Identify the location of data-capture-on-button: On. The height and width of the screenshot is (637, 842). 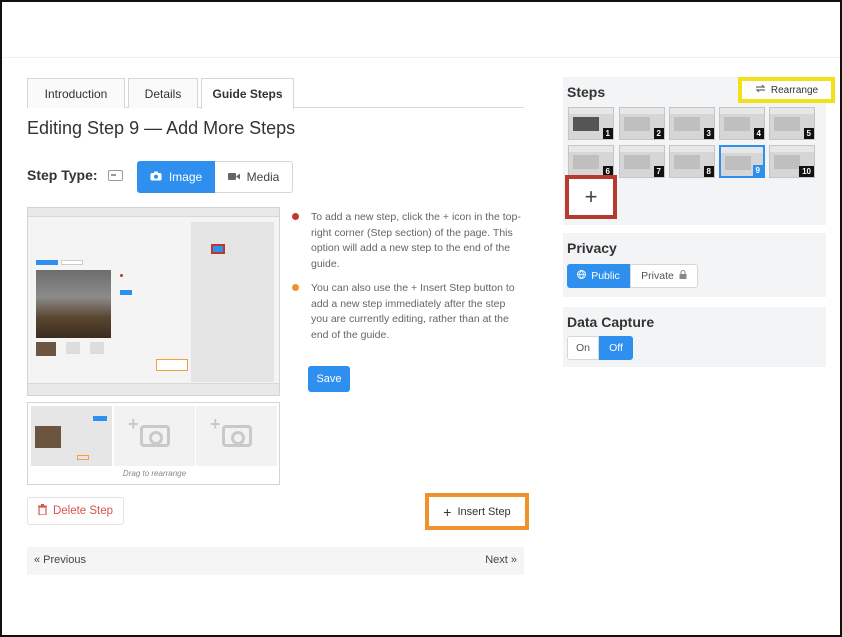
(583, 348).